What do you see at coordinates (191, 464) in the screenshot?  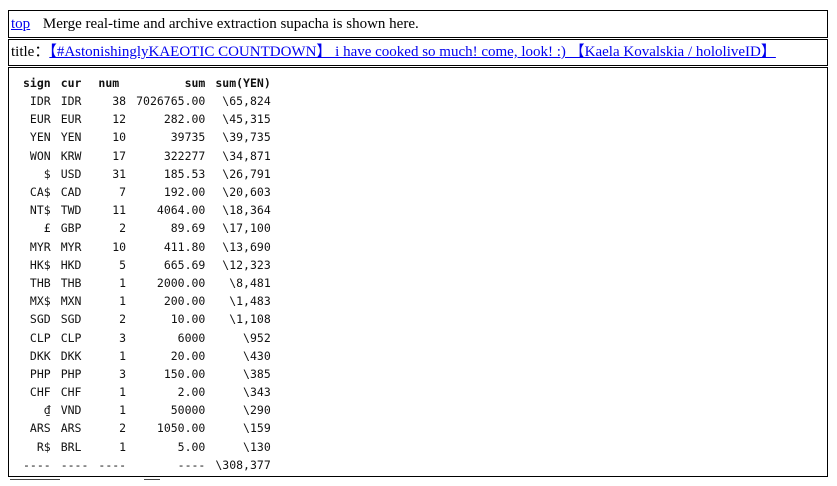 I see `footer-sum: ----` at bounding box center [191, 464].